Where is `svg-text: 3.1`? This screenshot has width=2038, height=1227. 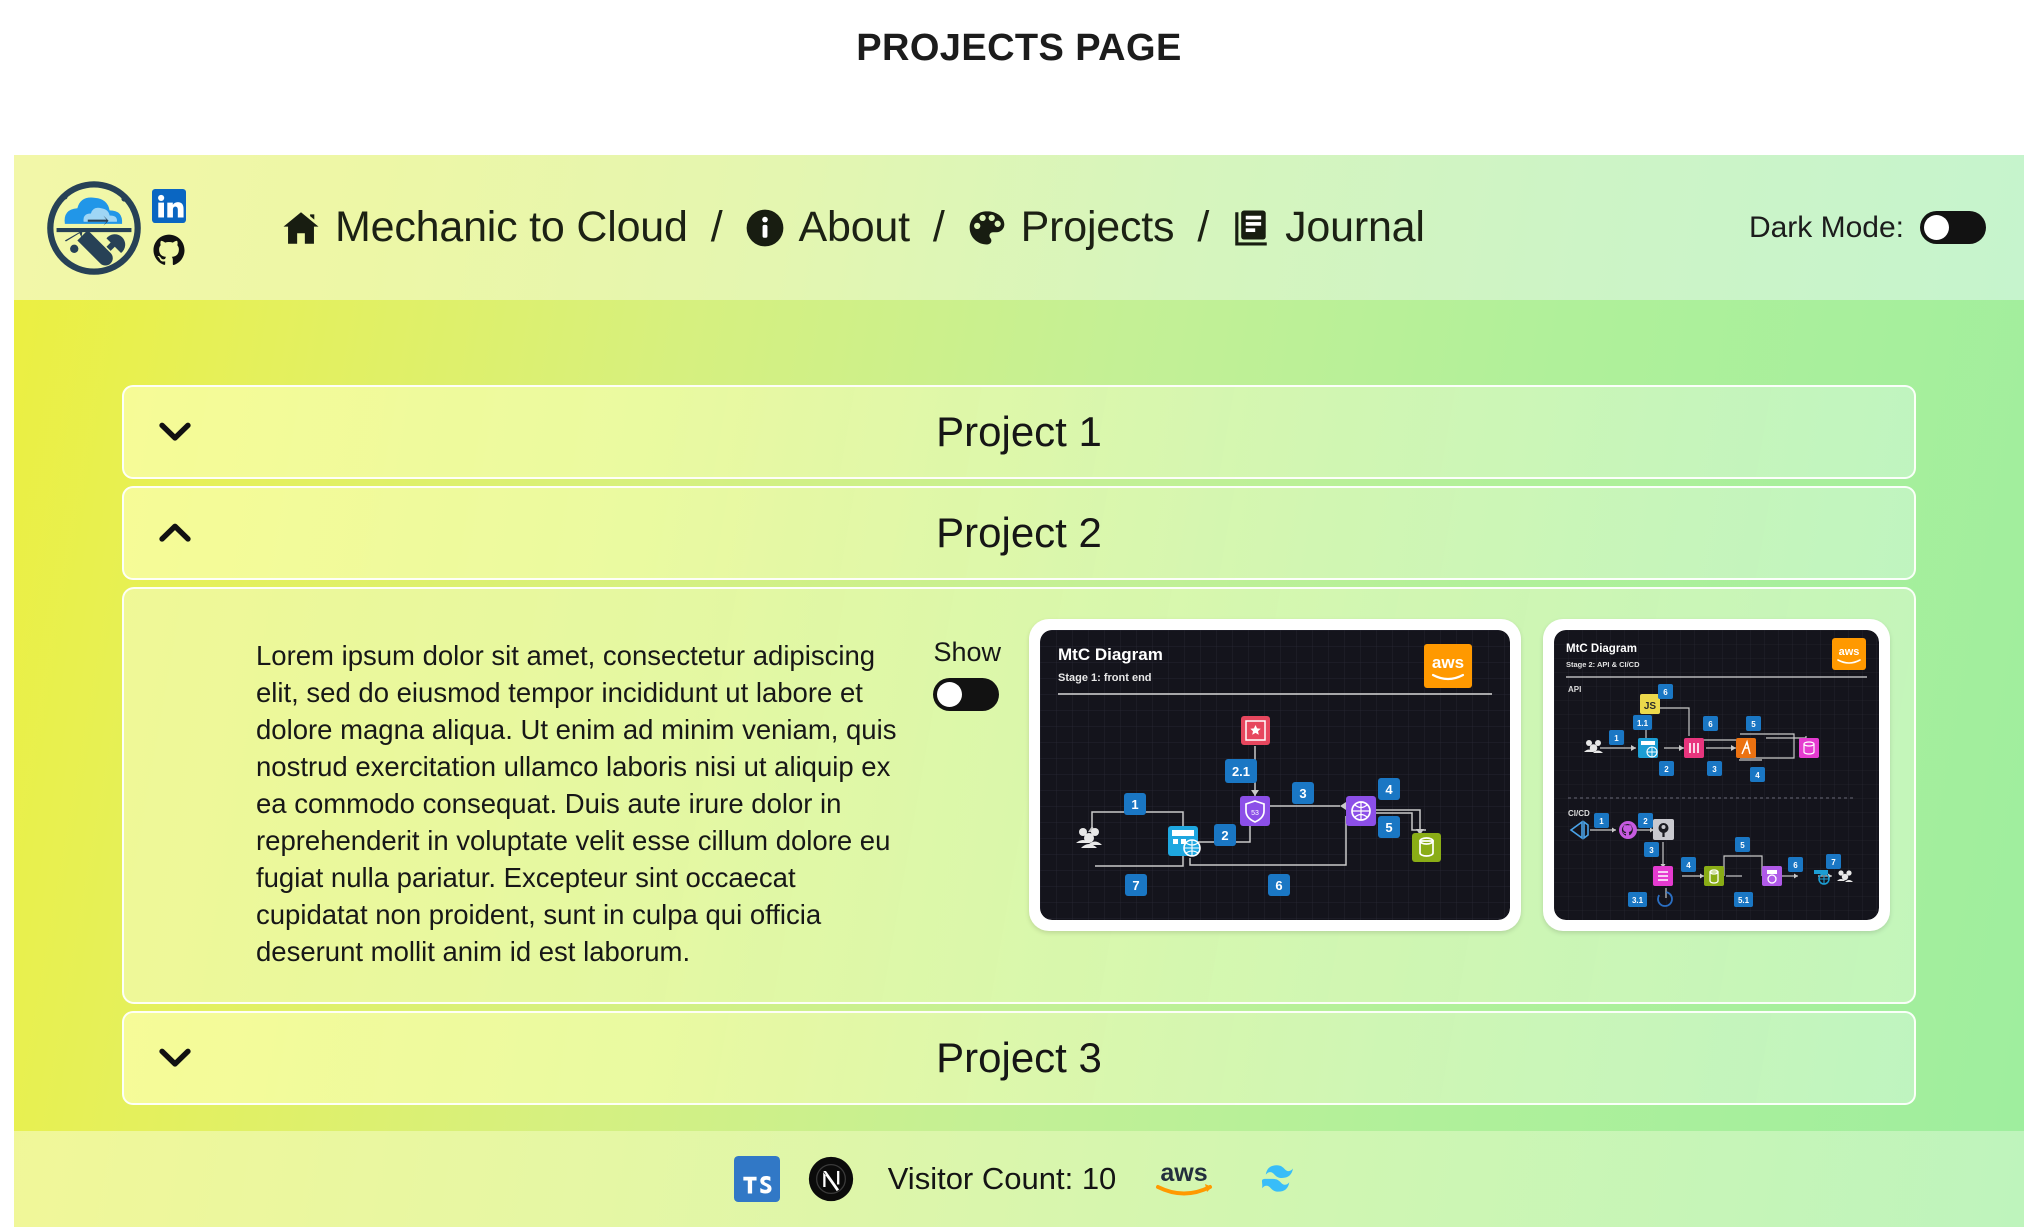
svg-text: 3.1 is located at coordinates (1638, 900).